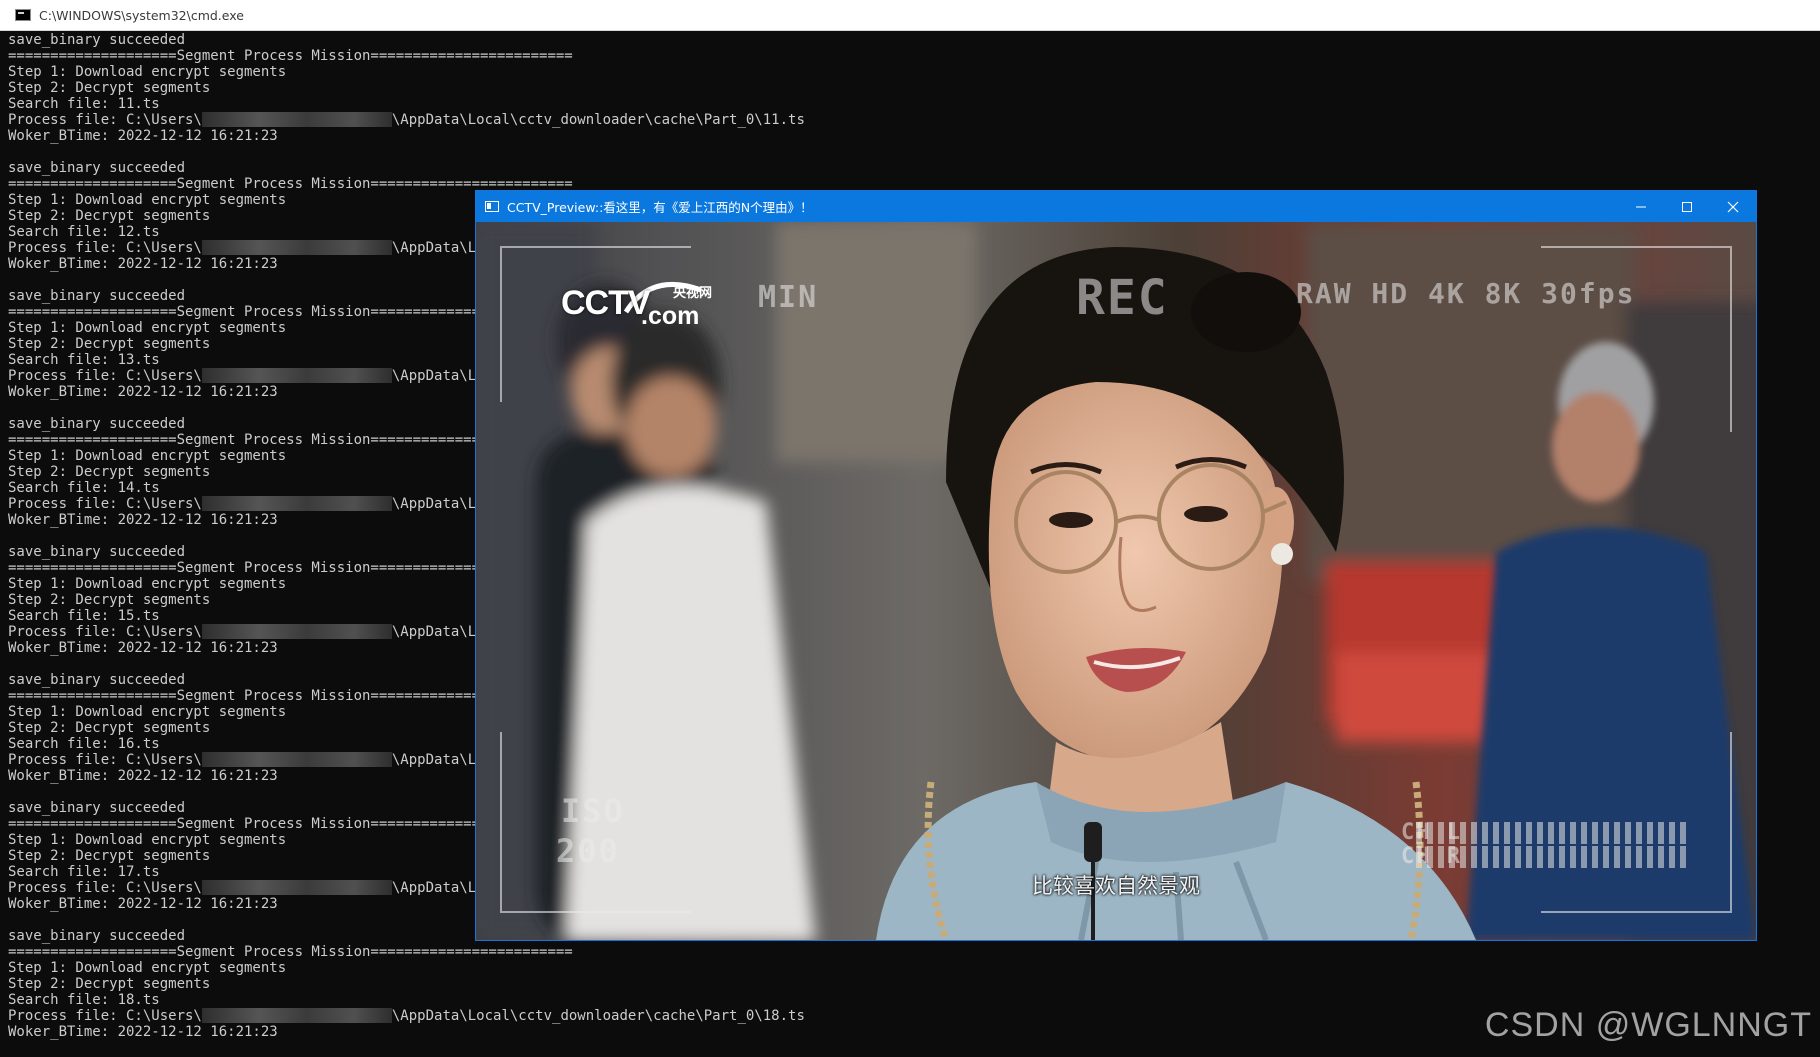 The height and width of the screenshot is (1057, 1820). I want to click on minimize-button, so click(1641, 206).